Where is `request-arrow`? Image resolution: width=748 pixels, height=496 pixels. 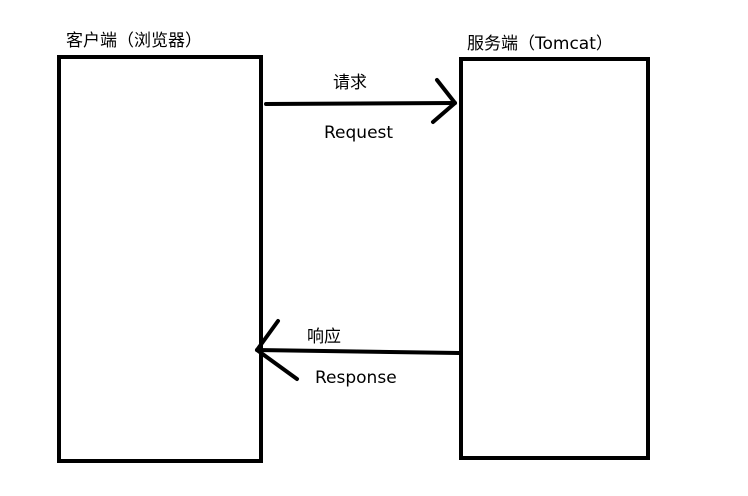
request-arrow is located at coordinates (360, 101).